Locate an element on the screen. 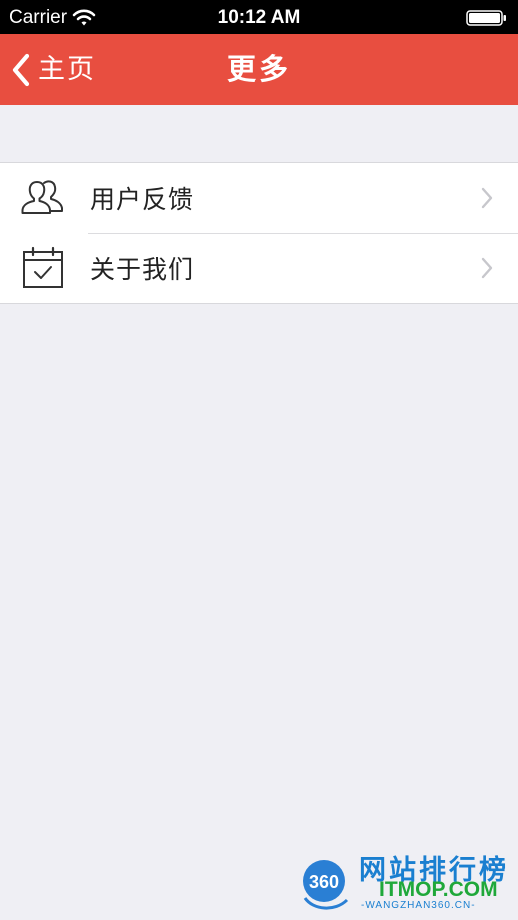  list-item-feedback: 用户反馈 is located at coordinates (259, 198).